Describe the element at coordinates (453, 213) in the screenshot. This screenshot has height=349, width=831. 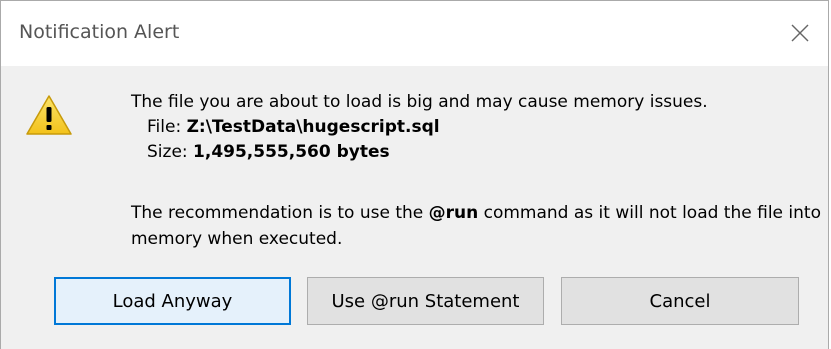
I see `reco-command: @run` at that location.